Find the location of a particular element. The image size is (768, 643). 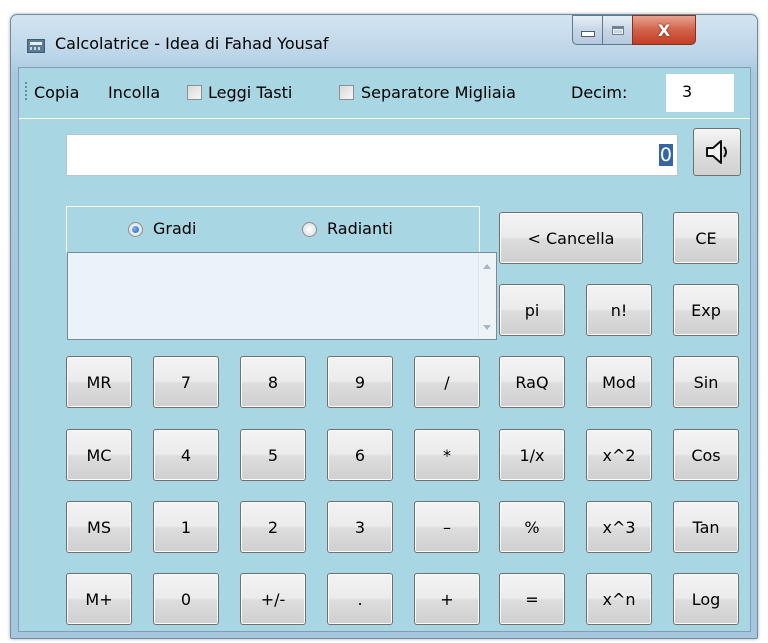

minimize-button is located at coordinates (587, 30).